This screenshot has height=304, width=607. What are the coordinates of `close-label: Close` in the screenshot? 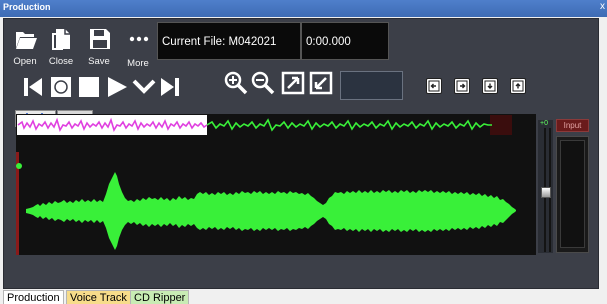 It's located at (61, 61).